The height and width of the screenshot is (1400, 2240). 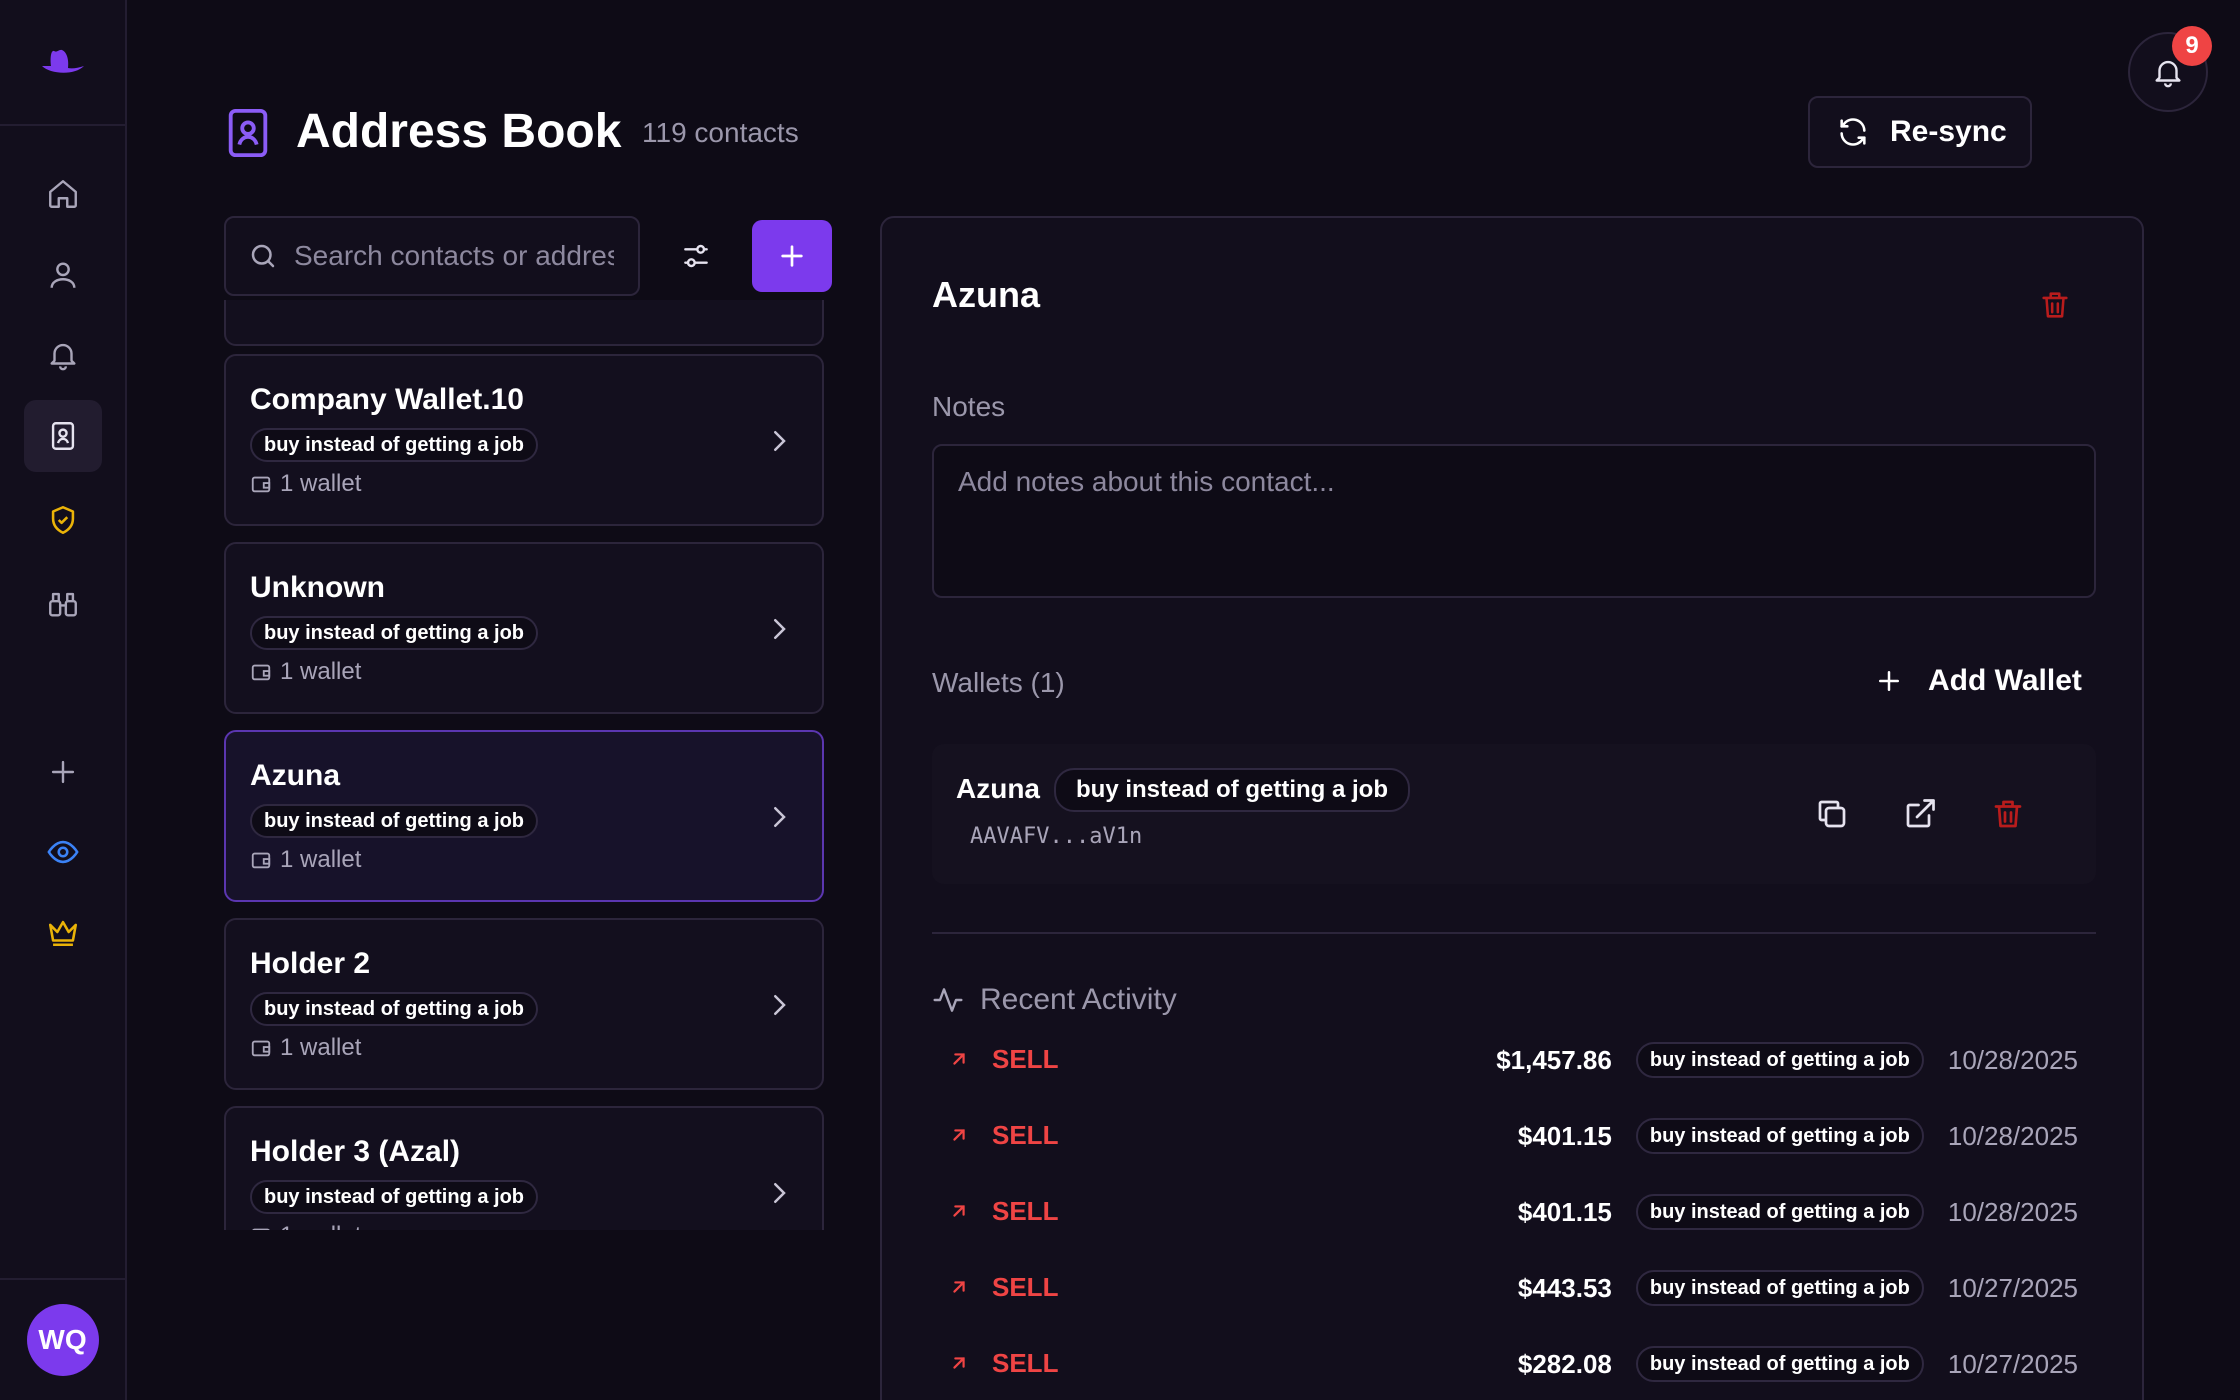 I want to click on search-input, so click(x=454, y=256).